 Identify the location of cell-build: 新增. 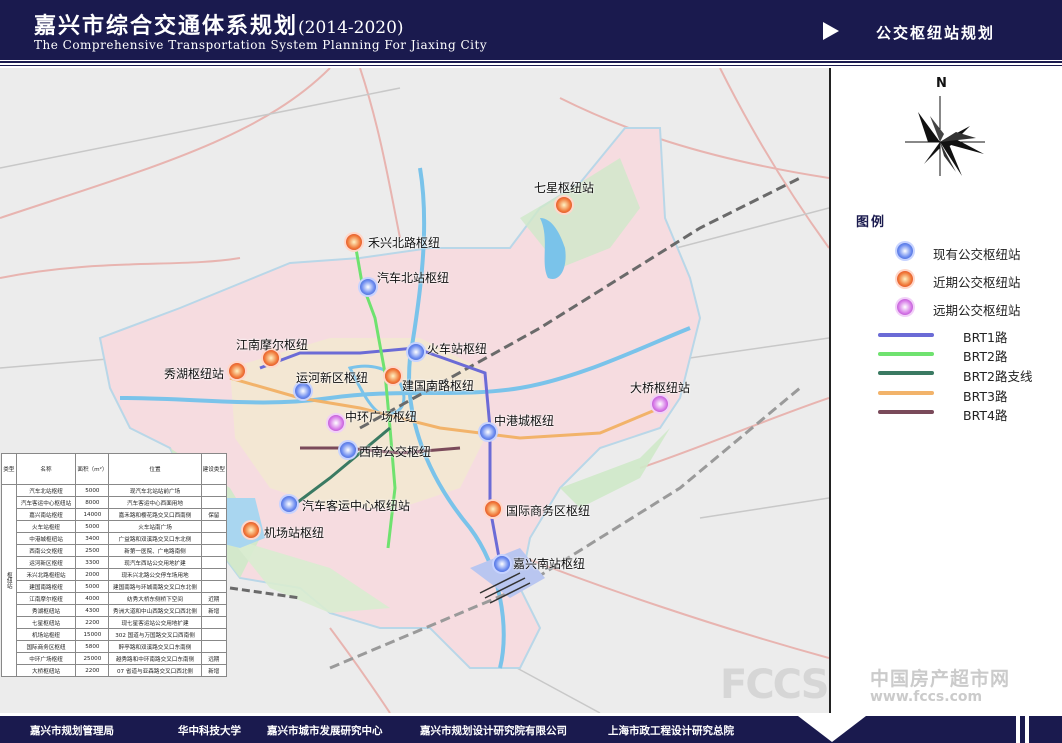
(214, 610).